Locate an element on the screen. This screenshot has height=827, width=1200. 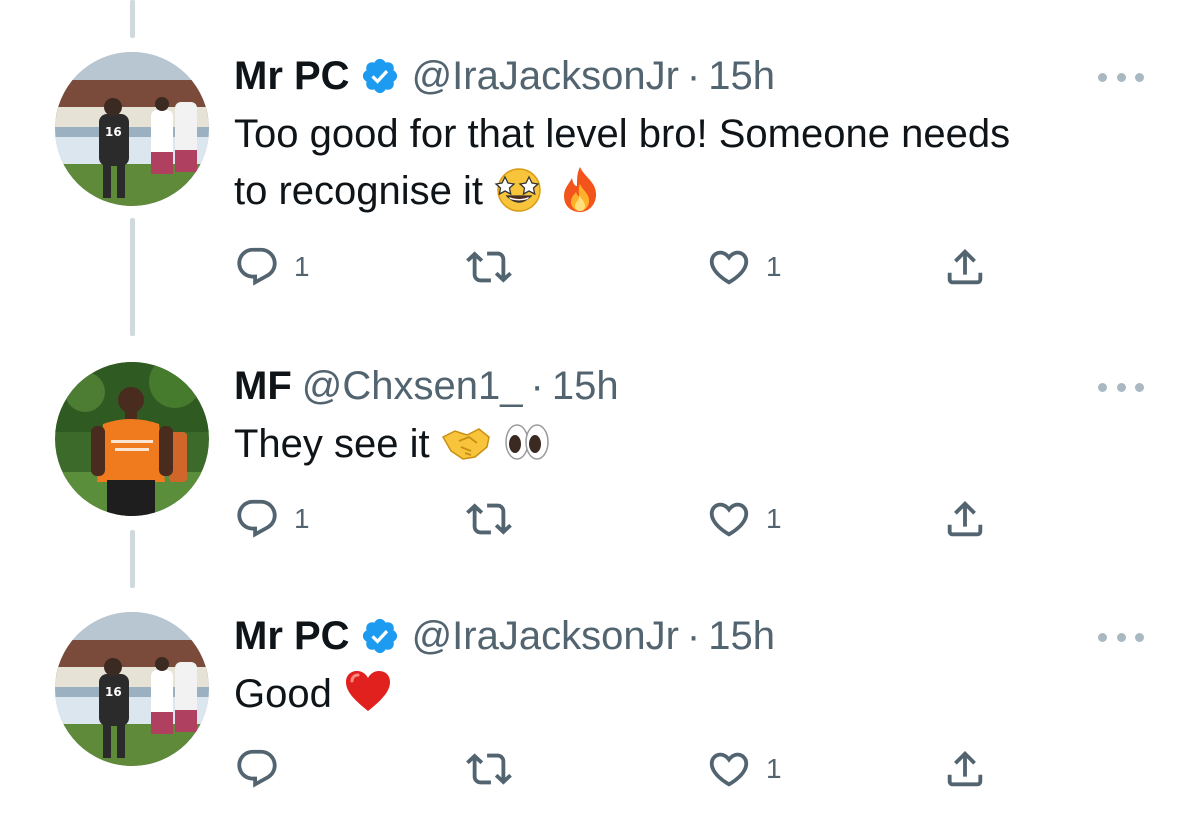
eyes-emoji-icon is located at coordinates (527, 442).